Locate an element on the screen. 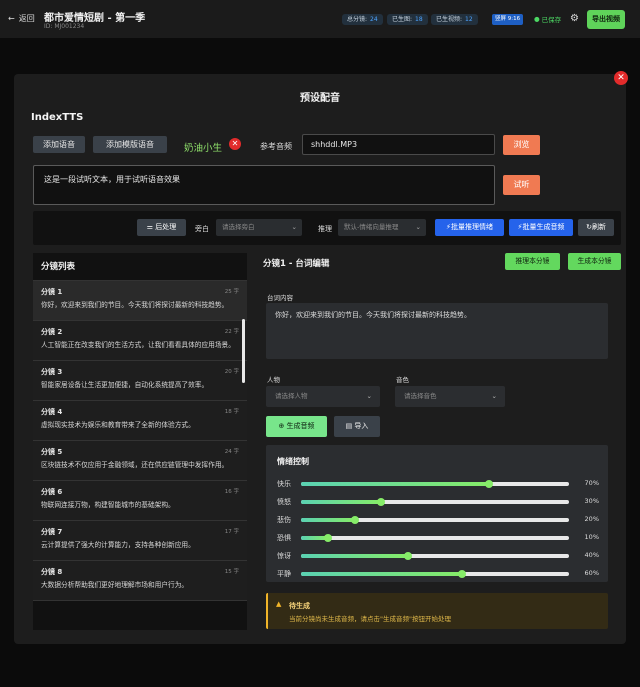  selected-voice-name: 奶油小生 is located at coordinates (203, 148).